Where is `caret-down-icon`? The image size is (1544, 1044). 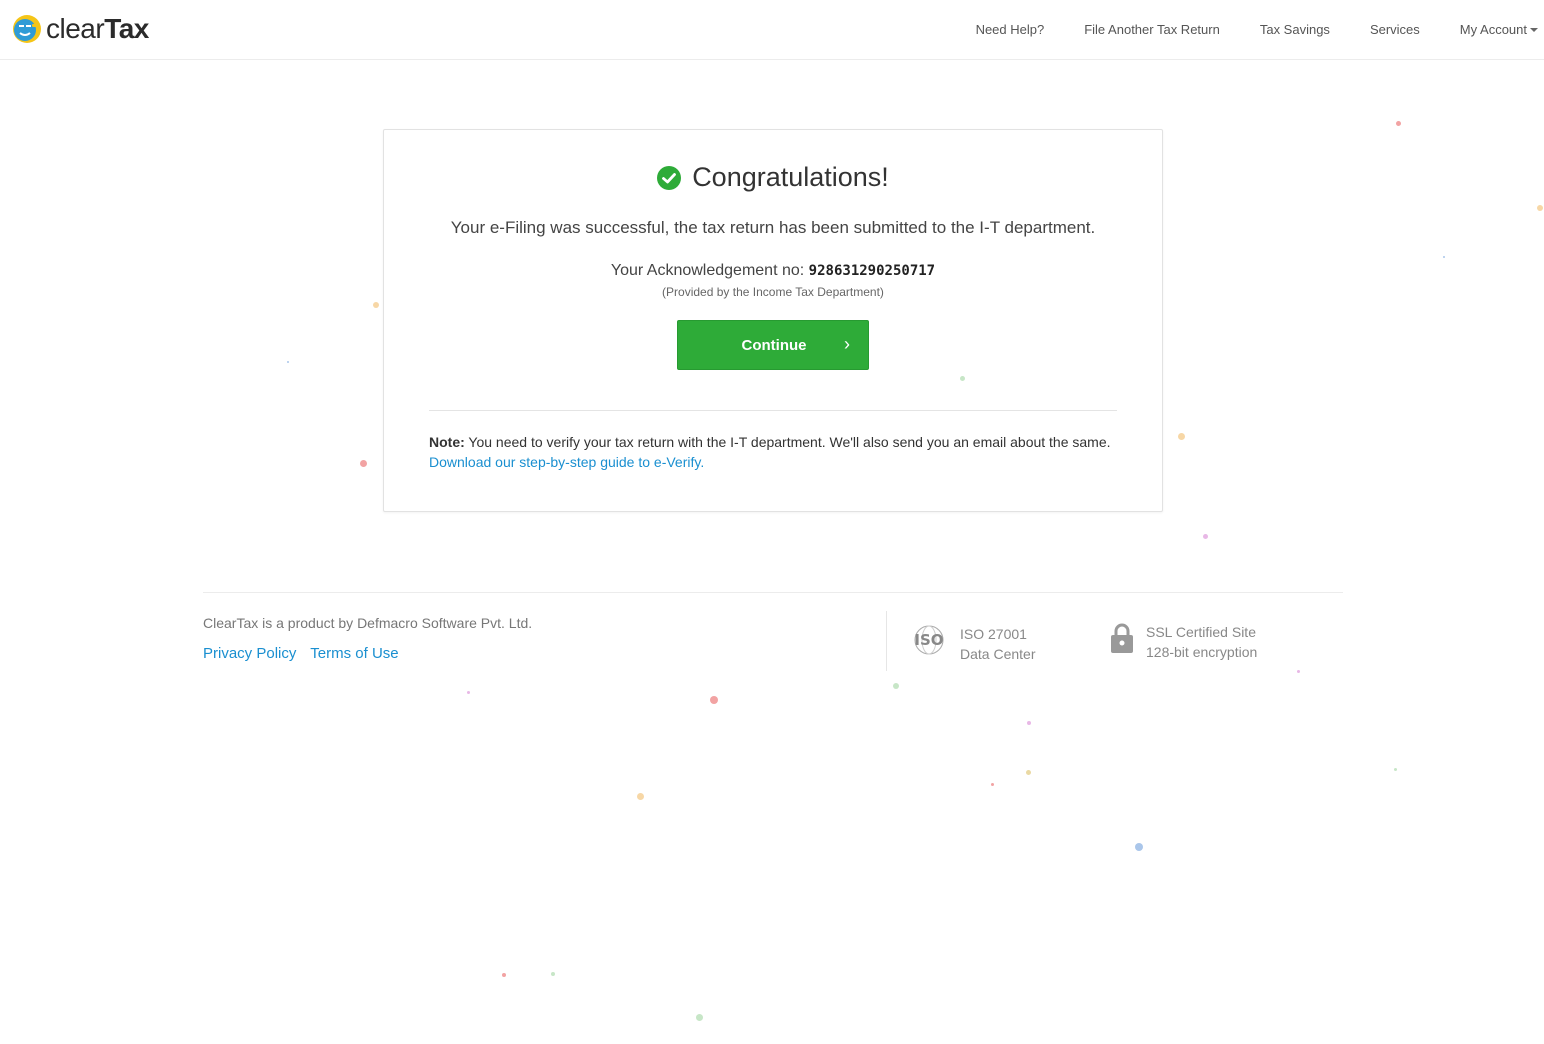
caret-down-icon is located at coordinates (1534, 29).